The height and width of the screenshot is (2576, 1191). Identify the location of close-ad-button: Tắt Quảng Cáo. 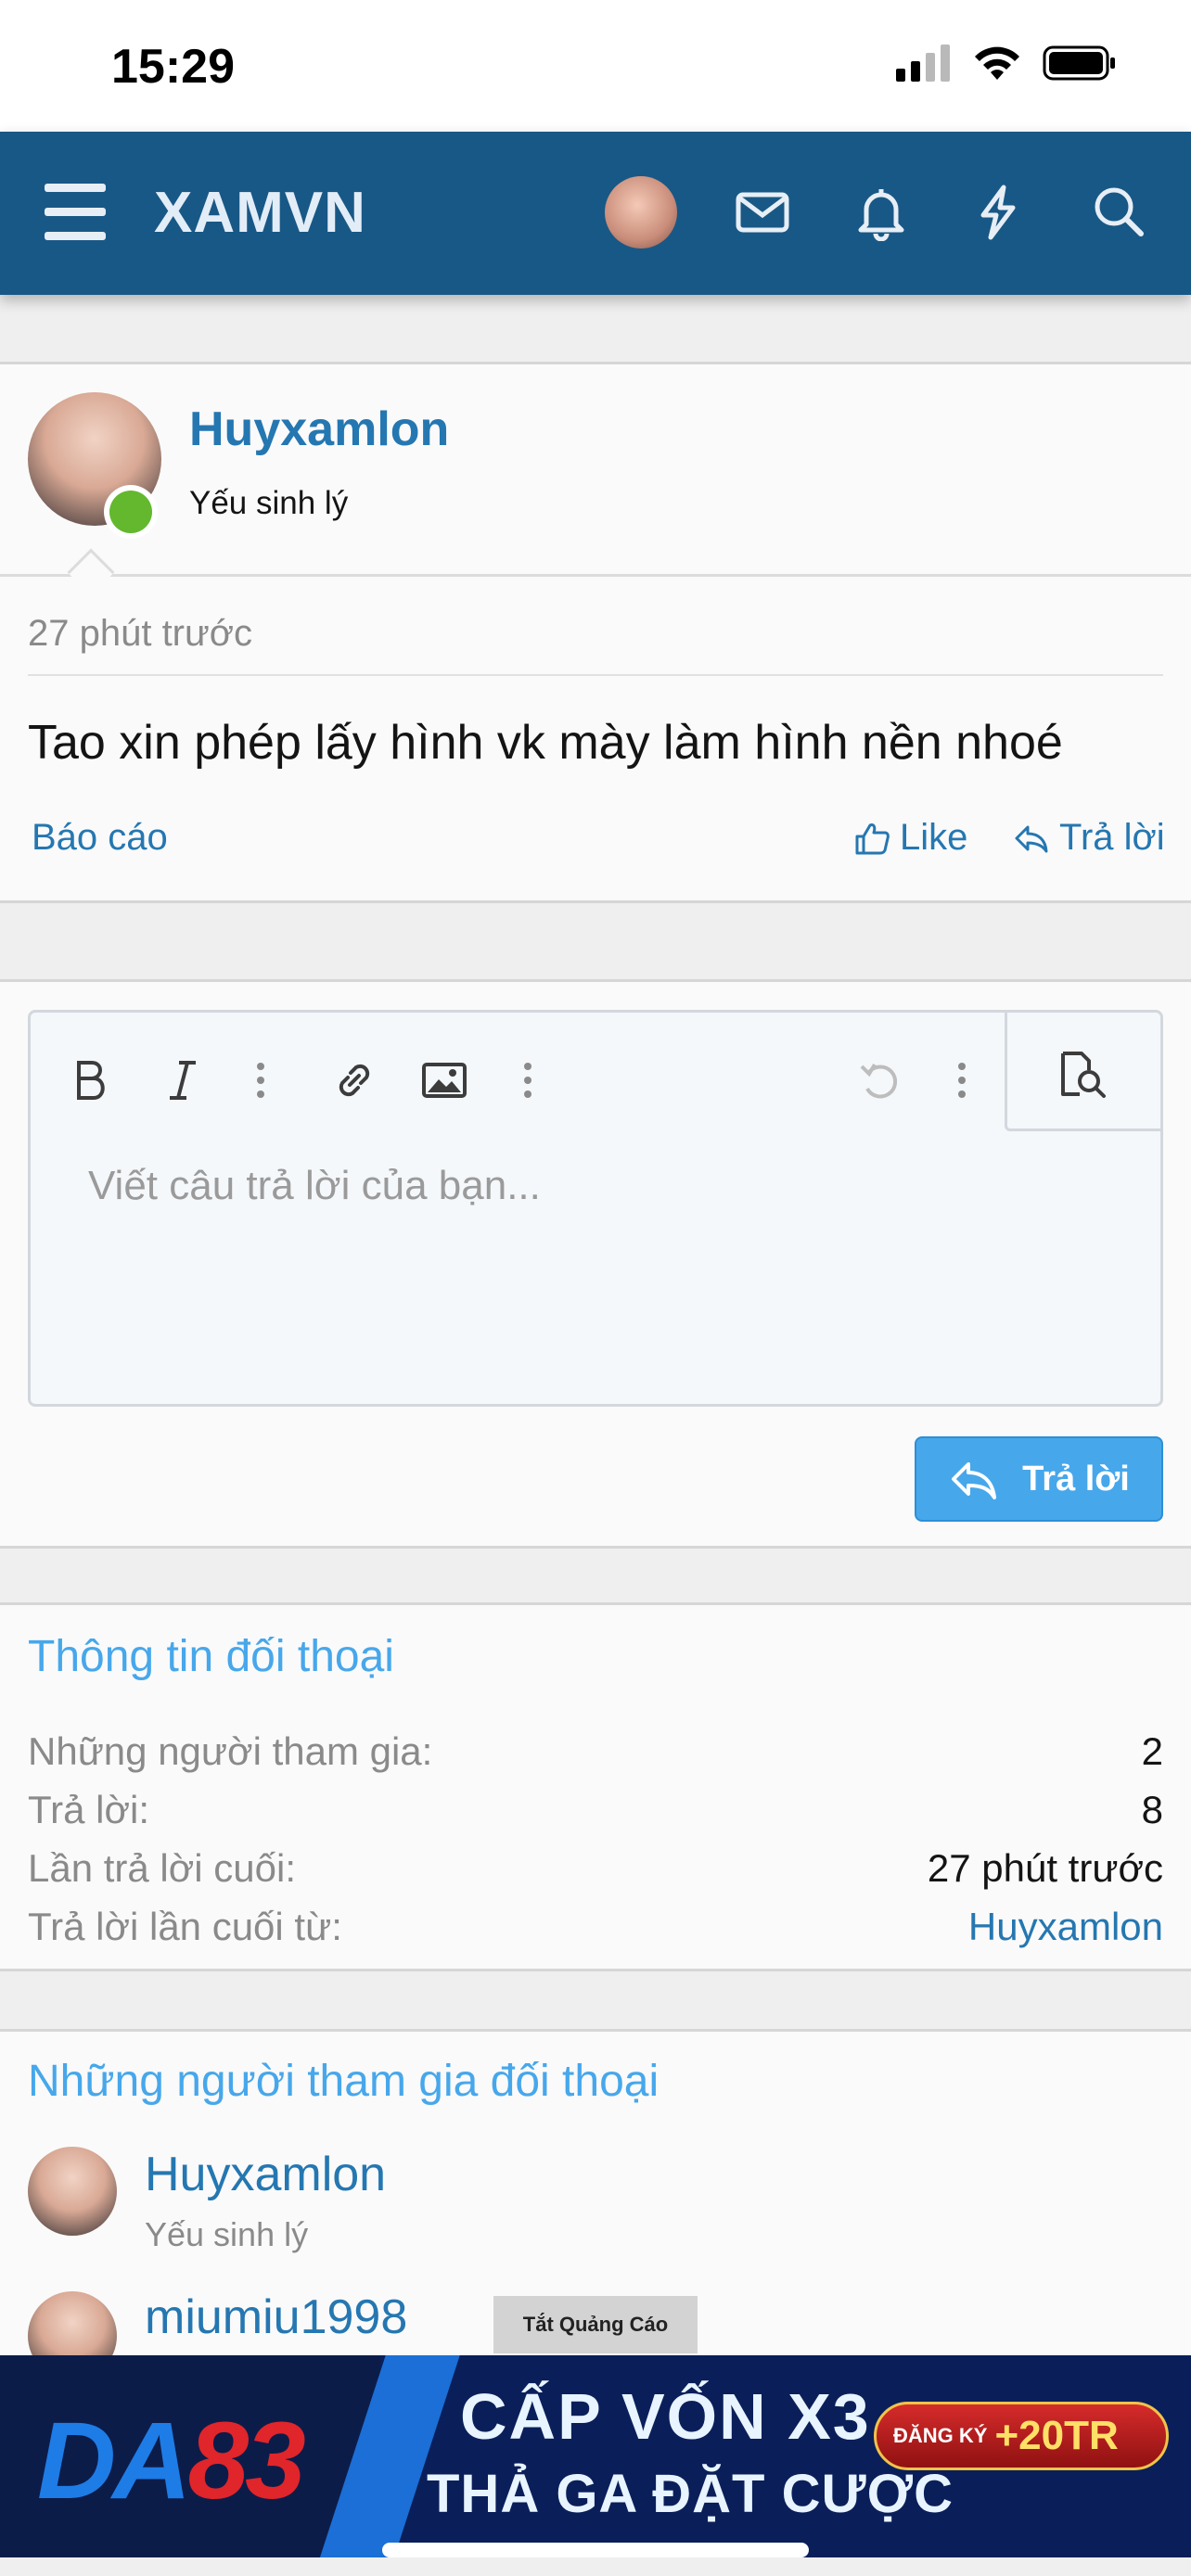
(595, 2325).